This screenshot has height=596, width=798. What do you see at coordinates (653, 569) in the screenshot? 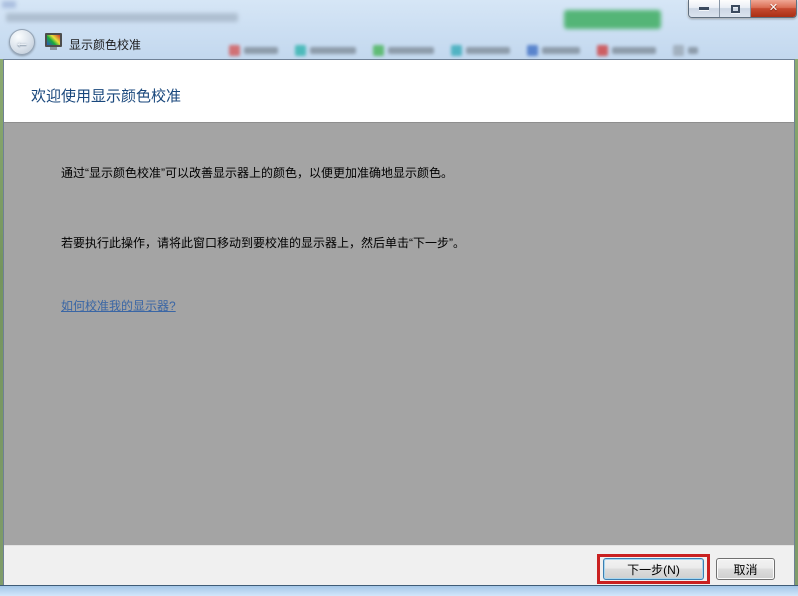
I see `next-button: 下一步(N)` at bounding box center [653, 569].